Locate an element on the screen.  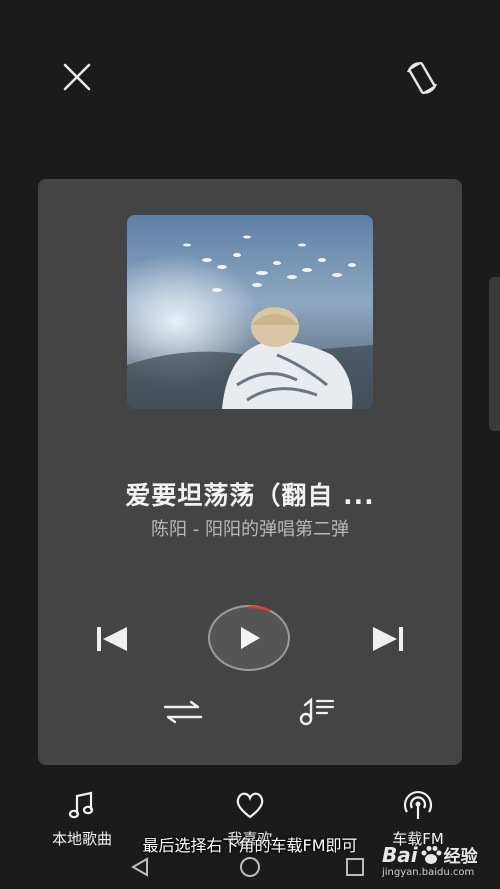
previous-button is located at coordinates (112, 639).